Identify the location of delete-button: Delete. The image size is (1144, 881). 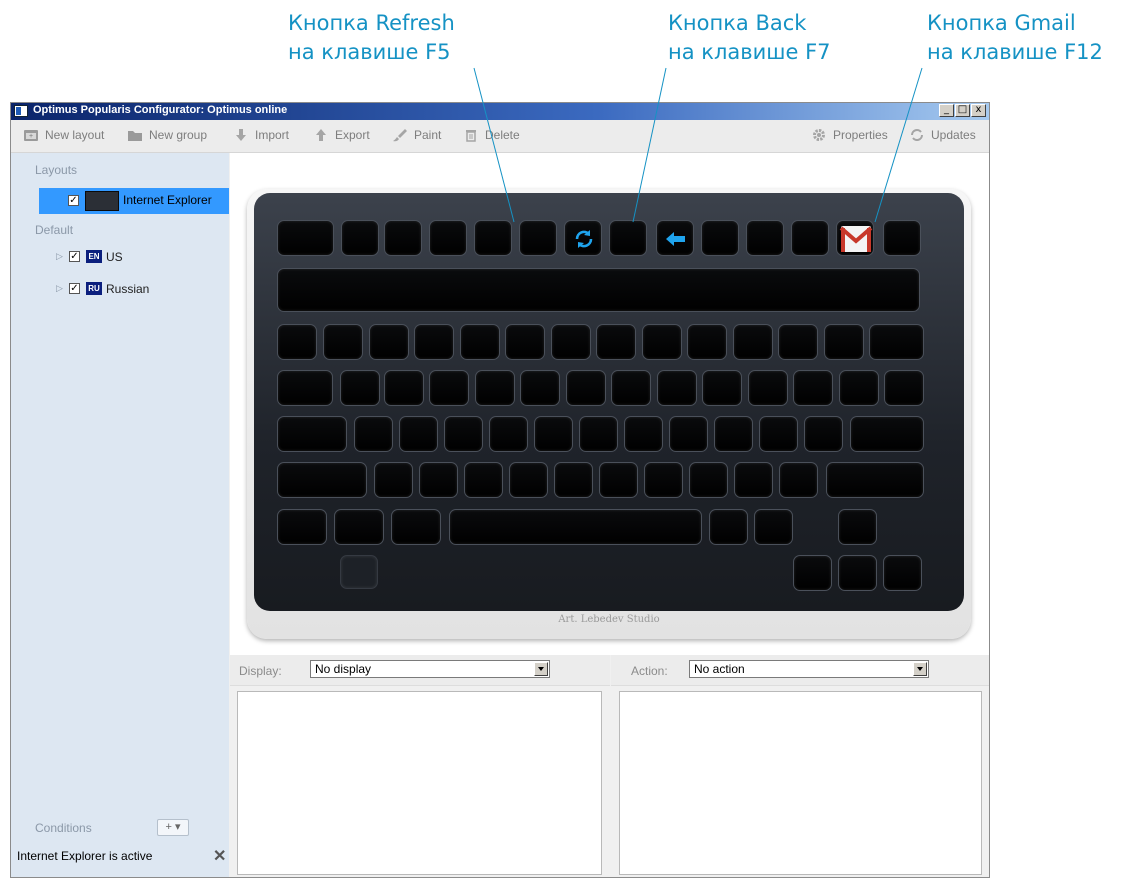
(491, 135).